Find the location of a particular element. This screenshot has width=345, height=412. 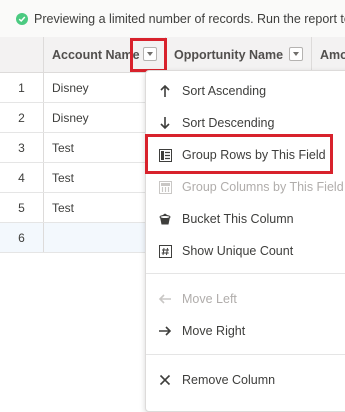

row-number: 2 is located at coordinates (22, 117).